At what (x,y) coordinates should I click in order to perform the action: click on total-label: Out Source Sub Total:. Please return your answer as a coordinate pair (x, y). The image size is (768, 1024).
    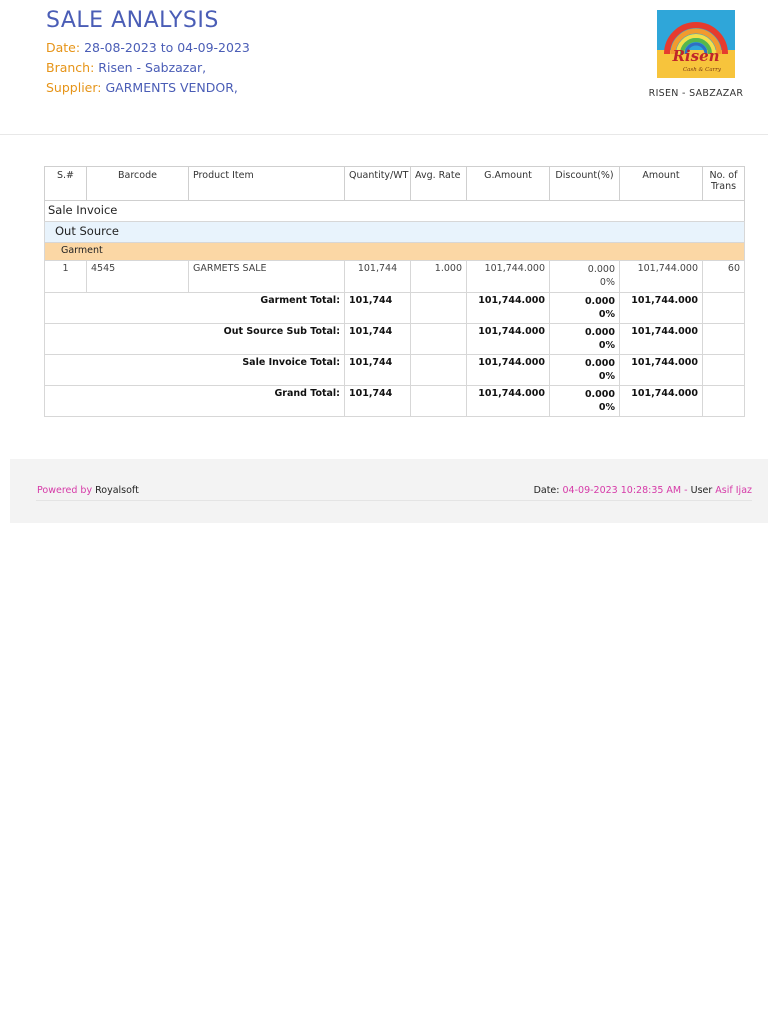
    Looking at the image, I should click on (194, 339).